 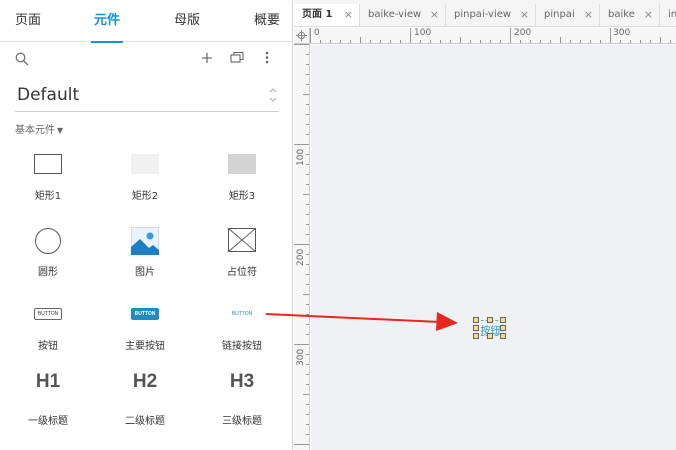 What do you see at coordinates (145, 272) in the screenshot?
I see `widget-label: 图片` at bounding box center [145, 272].